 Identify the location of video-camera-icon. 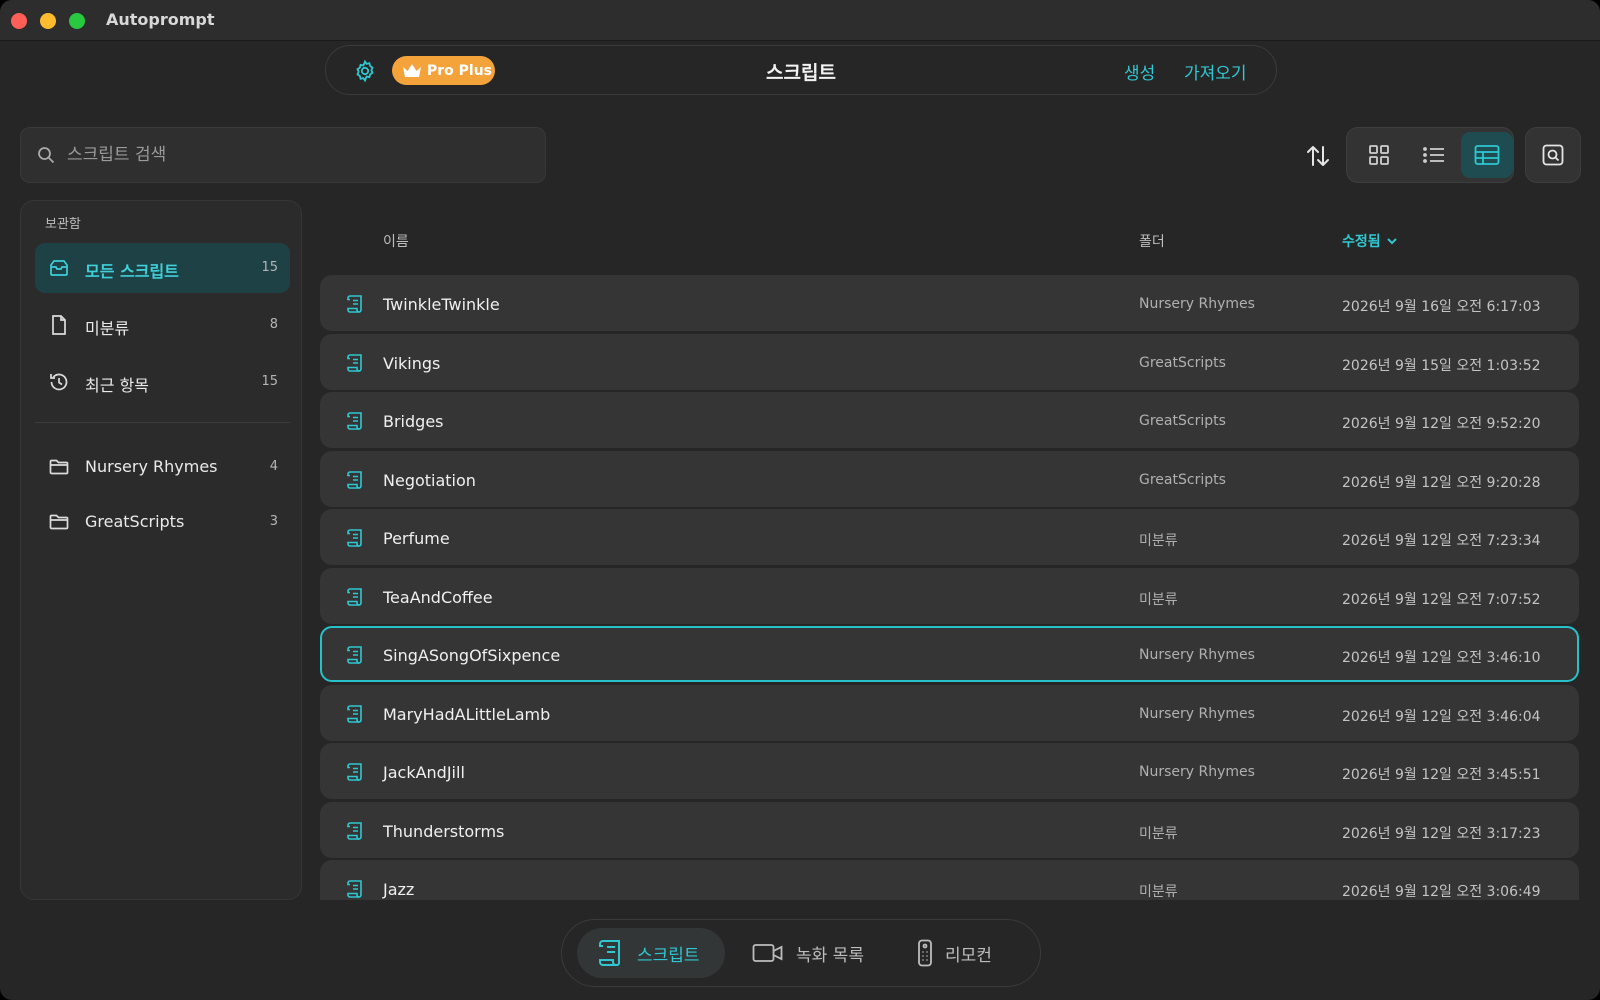
(767, 953).